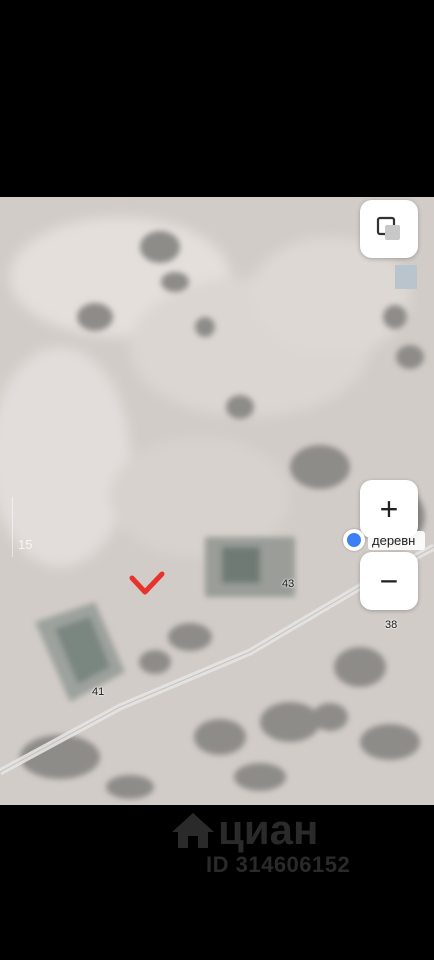 The height and width of the screenshot is (960, 434). What do you see at coordinates (389, 509) in the screenshot?
I see `zoom-in-label: +` at bounding box center [389, 509].